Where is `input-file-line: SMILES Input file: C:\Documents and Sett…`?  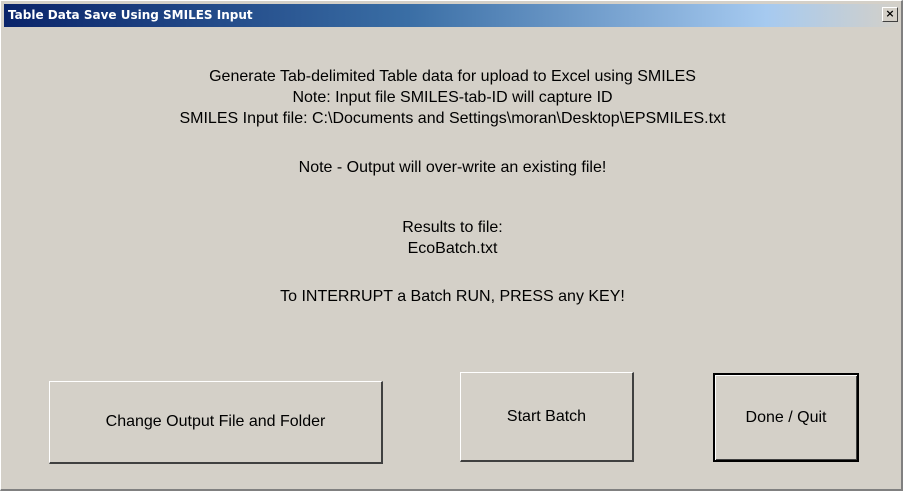
input-file-line: SMILES Input file: C:\Documents and Sett… is located at coordinates (452, 118).